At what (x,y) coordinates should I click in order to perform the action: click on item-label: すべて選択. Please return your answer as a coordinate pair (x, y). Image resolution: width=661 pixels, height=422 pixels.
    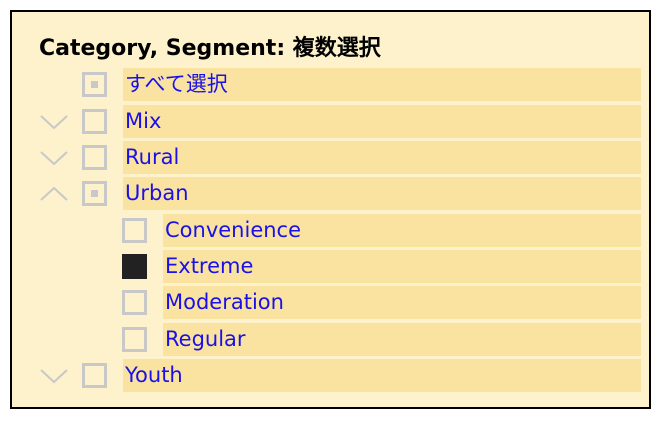
    Looking at the image, I should click on (382, 84).